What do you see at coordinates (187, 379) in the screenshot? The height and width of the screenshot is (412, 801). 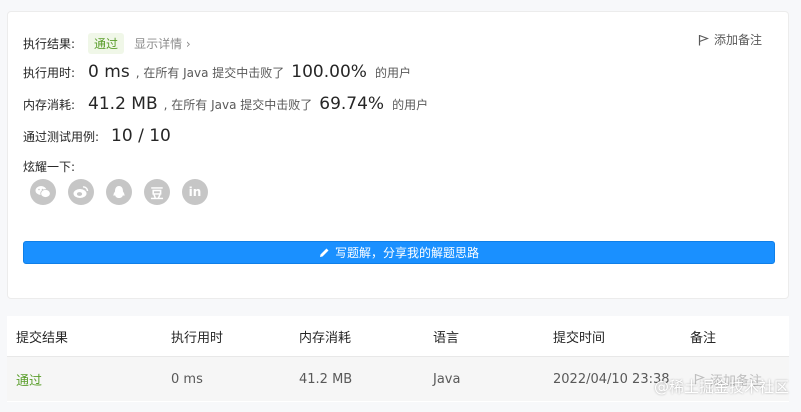 I see `row-runtime: 0 ms` at bounding box center [187, 379].